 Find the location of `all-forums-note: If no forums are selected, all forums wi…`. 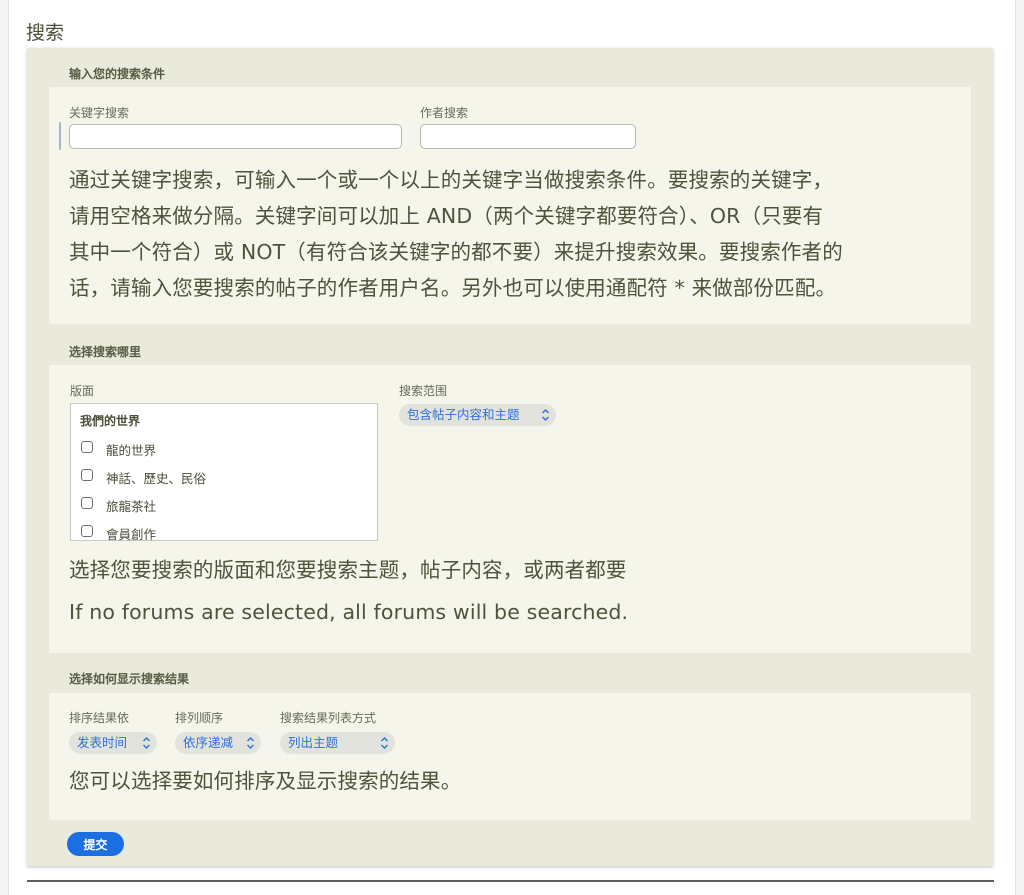

all-forums-note: If no forums are selected, all forums wi… is located at coordinates (349, 612).